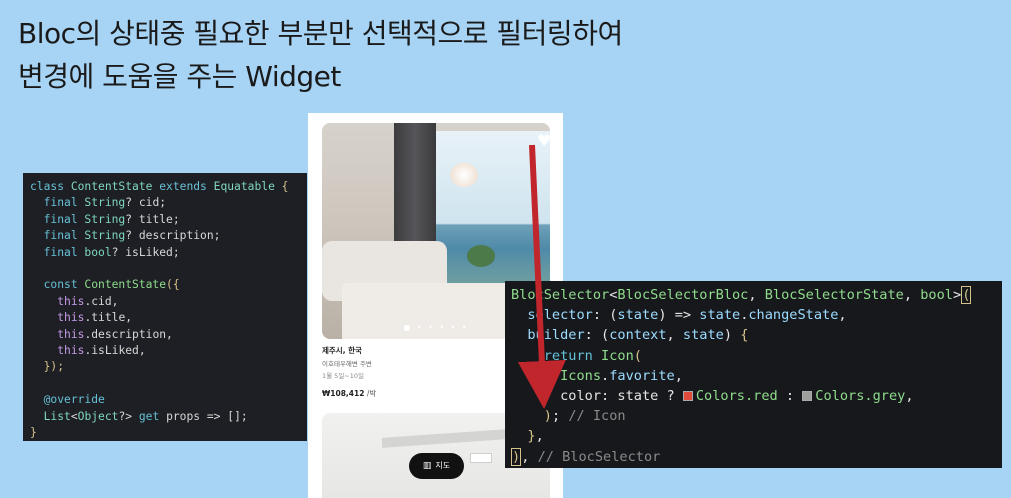  I want to click on code-line: }, so click(33, 433).